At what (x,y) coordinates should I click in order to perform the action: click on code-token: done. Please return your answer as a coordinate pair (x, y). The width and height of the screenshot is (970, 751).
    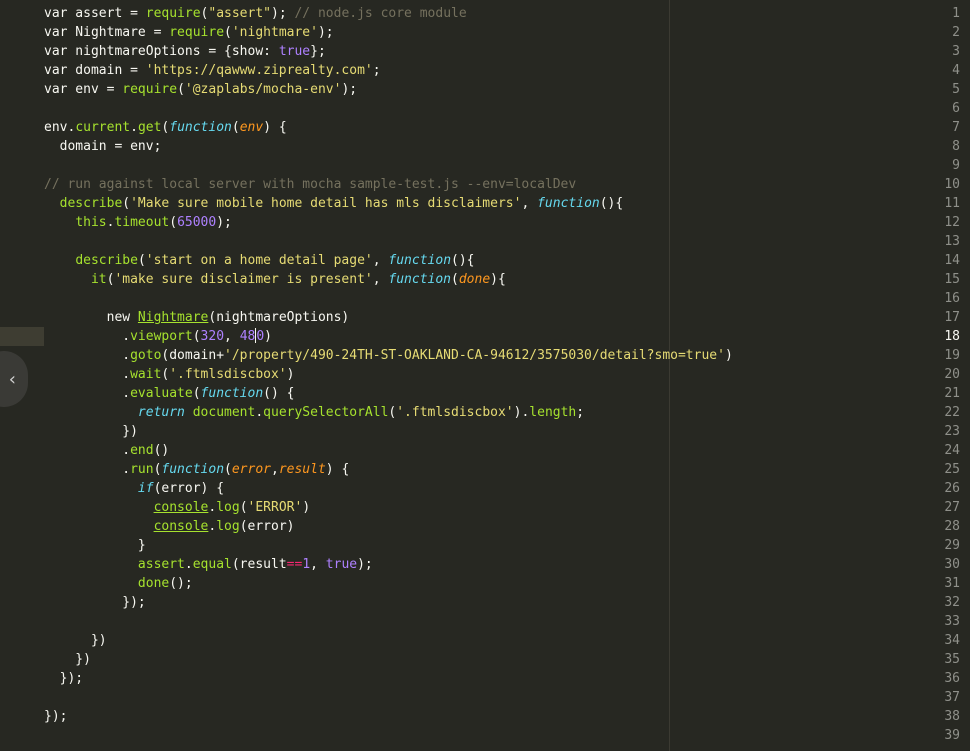
    Looking at the image, I should click on (153, 583).